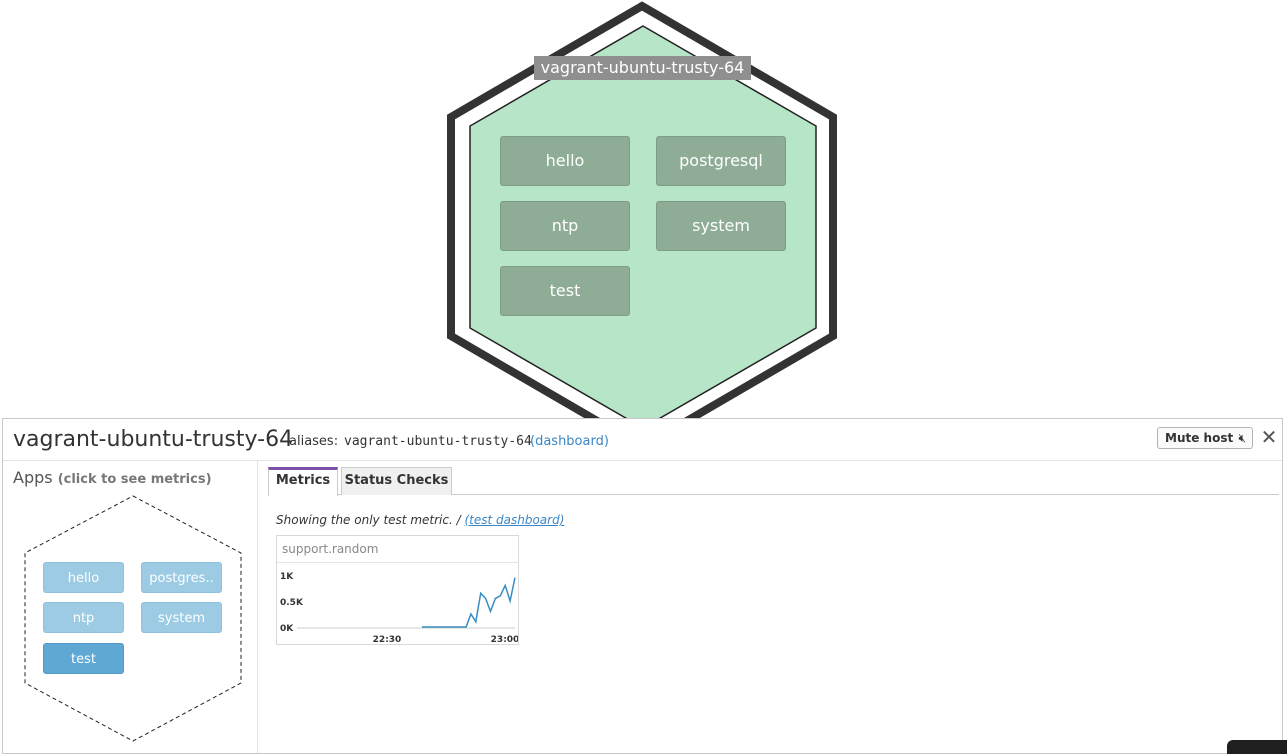 The width and height of the screenshot is (1287, 754). Describe the element at coordinates (387, 639) in the screenshot. I see `x-tick-label: 22:30` at that location.